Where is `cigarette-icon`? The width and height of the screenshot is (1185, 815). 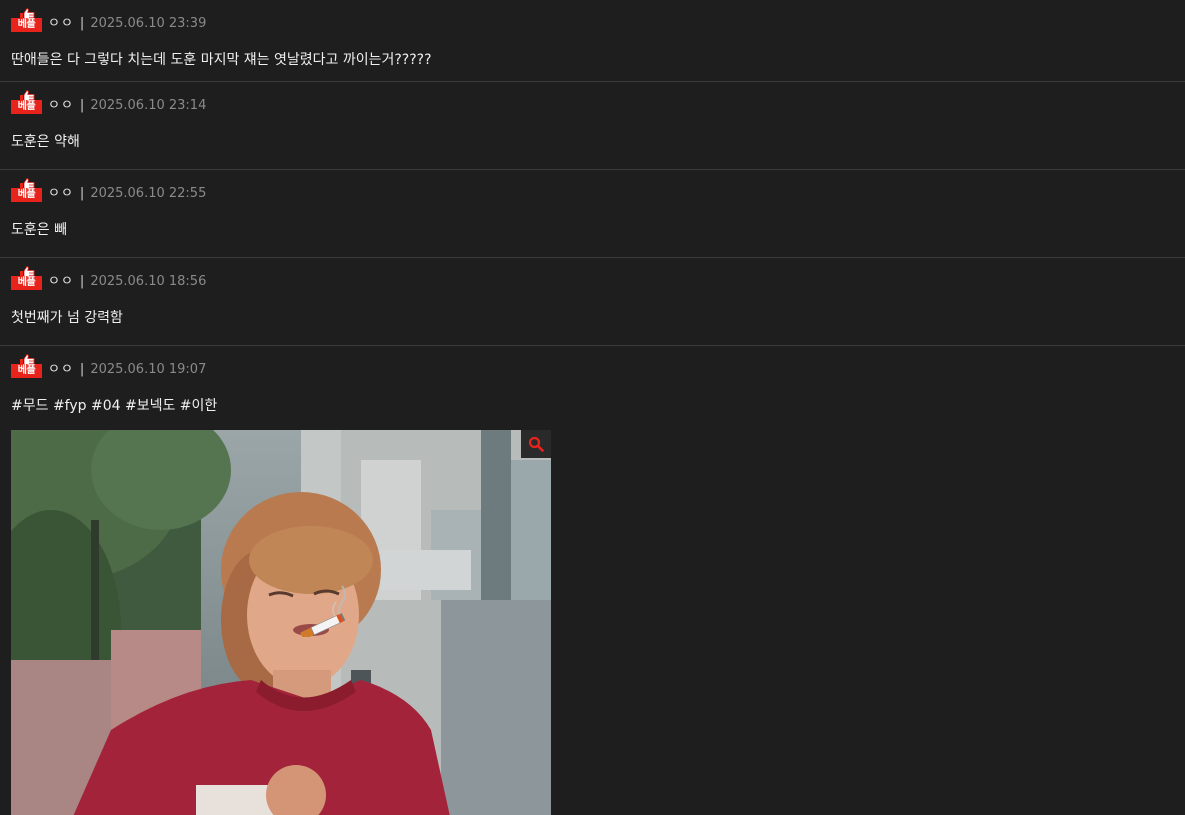
cigarette-icon is located at coordinates (323, 612).